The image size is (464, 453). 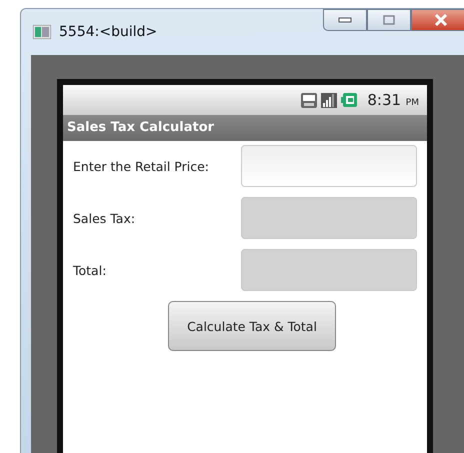 I want to click on app-icon, so click(x=42, y=32).